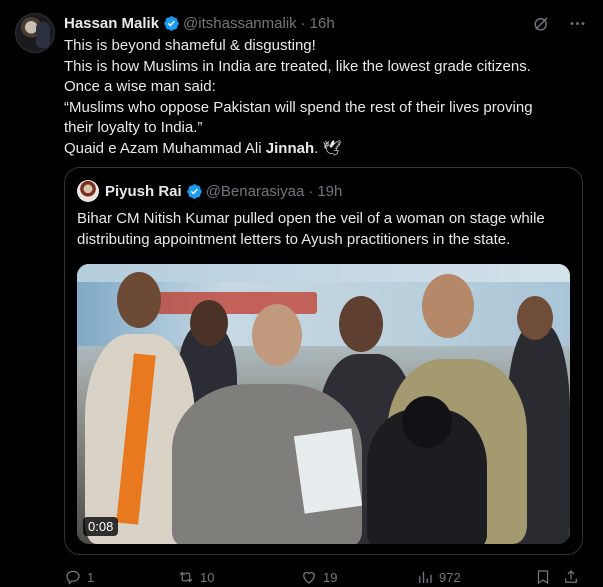 The width and height of the screenshot is (603, 587). What do you see at coordinates (559, 23) in the screenshot?
I see `tweet-top-actions` at bounding box center [559, 23].